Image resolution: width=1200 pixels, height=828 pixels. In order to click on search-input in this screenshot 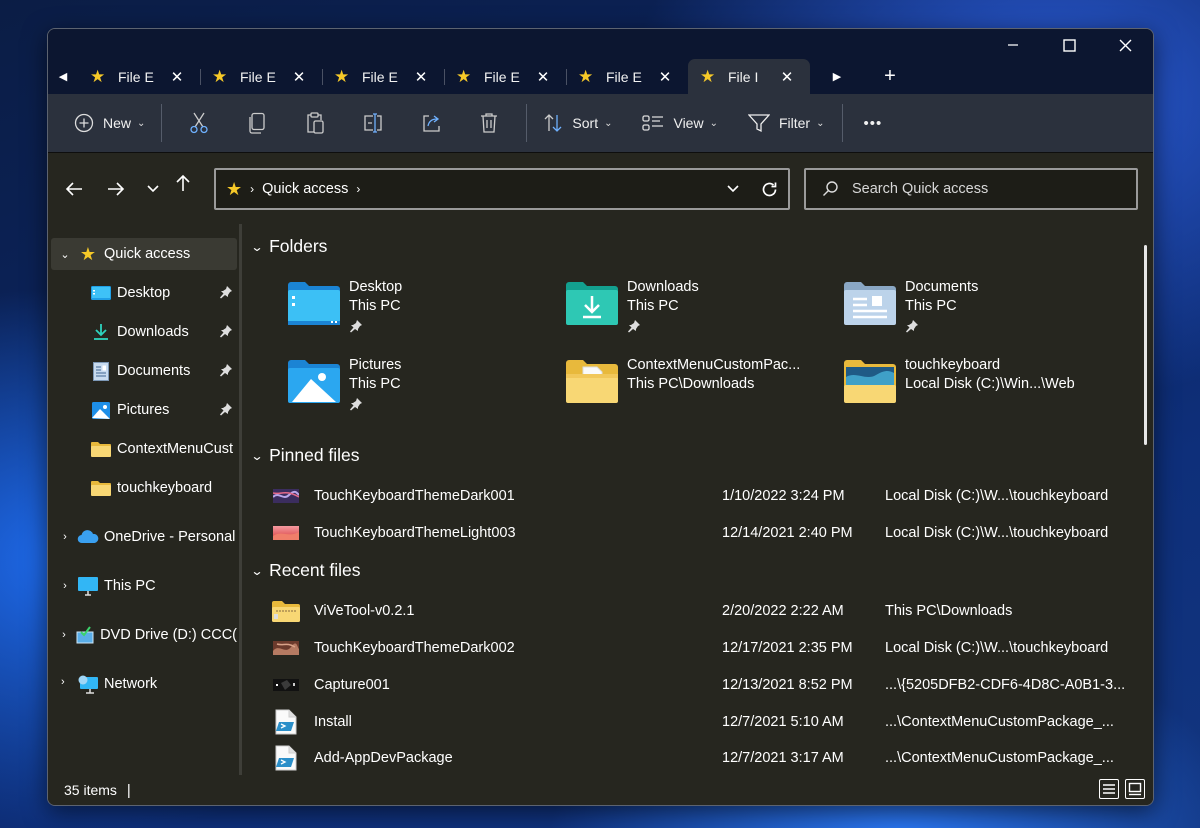, I will do `click(982, 189)`.